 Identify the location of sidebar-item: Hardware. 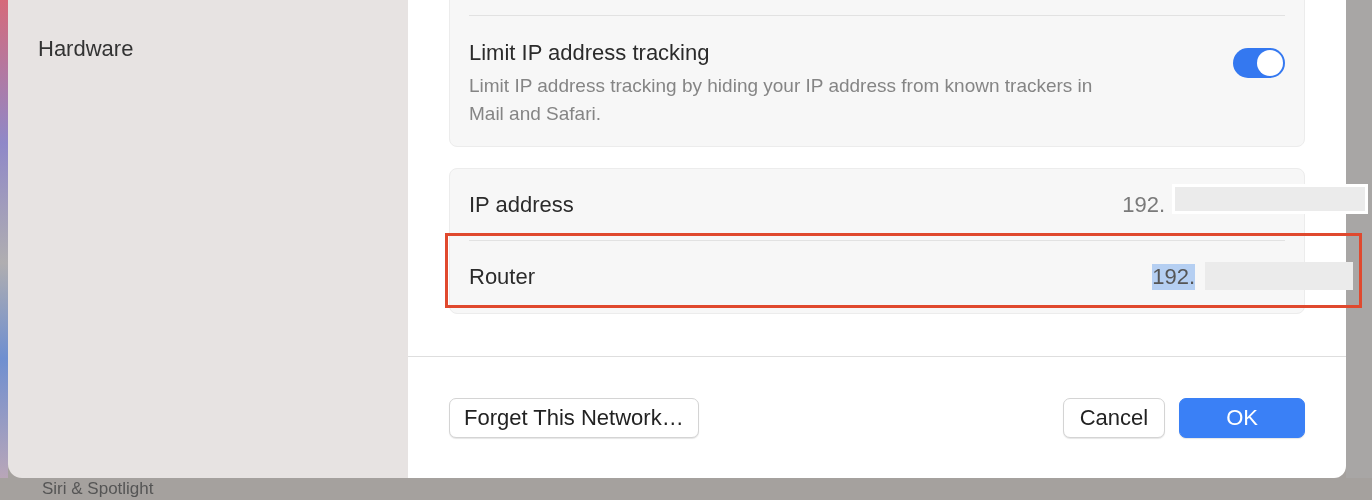
(223, 49).